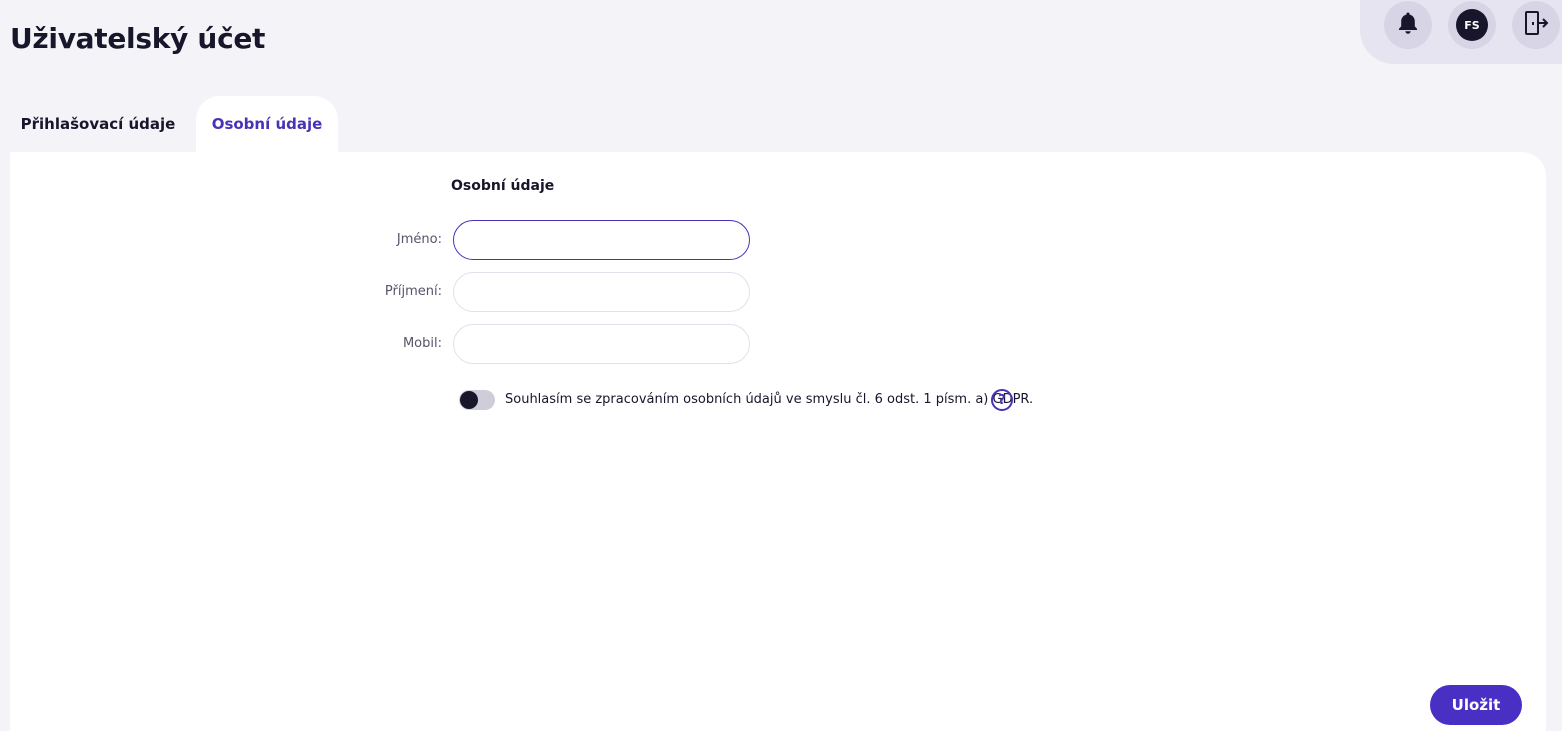 This screenshot has width=1562, height=731. I want to click on page-title: Uživatelský účet, so click(138, 38).